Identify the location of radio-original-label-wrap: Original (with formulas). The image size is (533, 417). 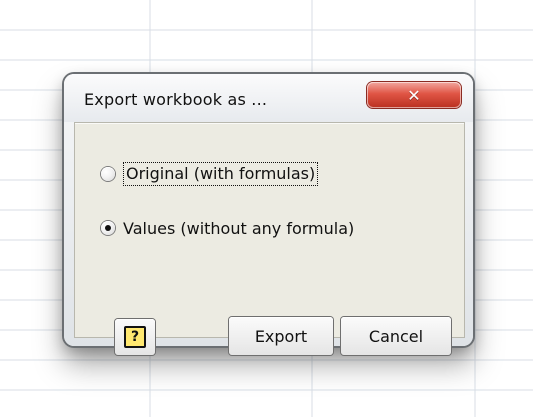
(221, 174).